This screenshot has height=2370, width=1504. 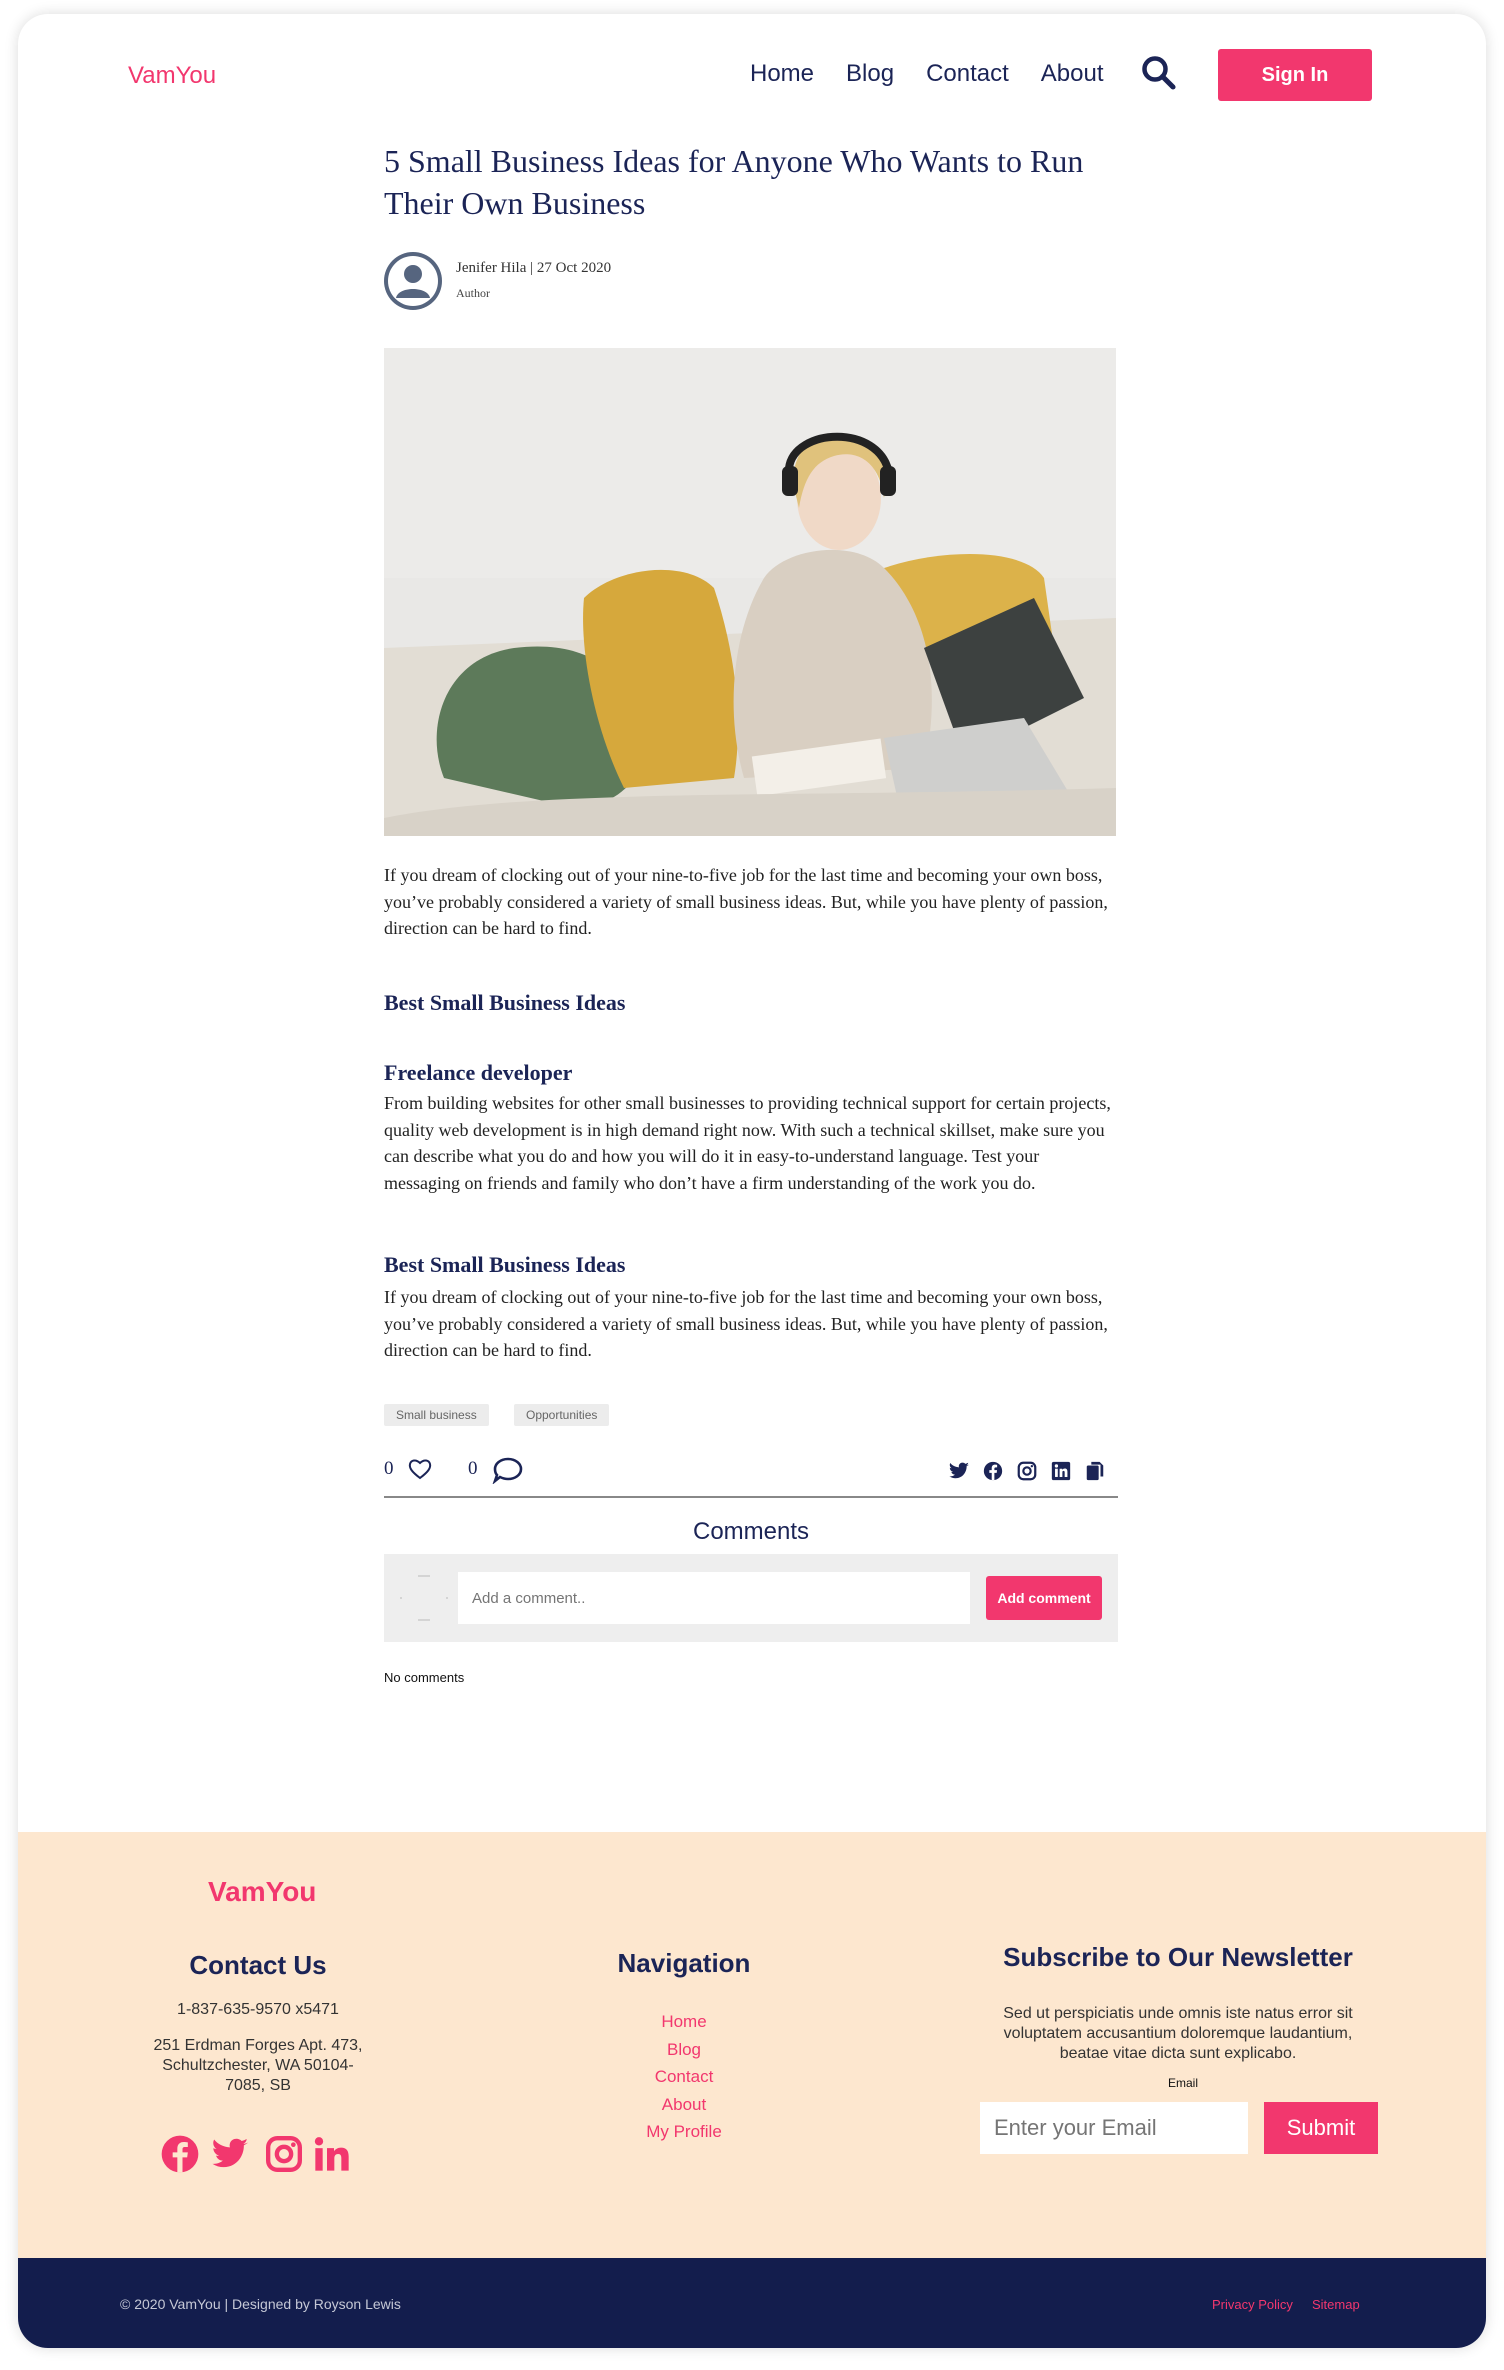 I want to click on copyright-text: © 2020 VamYou | Designed by Royson Lewis, so click(x=260, y=2304).